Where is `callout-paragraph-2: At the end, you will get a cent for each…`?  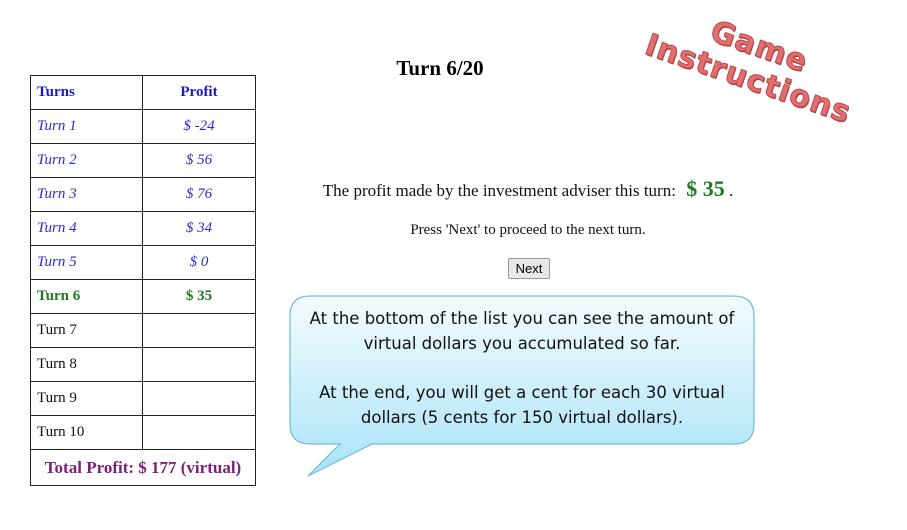 callout-paragraph-2: At the end, you will get a cent for each… is located at coordinates (522, 405).